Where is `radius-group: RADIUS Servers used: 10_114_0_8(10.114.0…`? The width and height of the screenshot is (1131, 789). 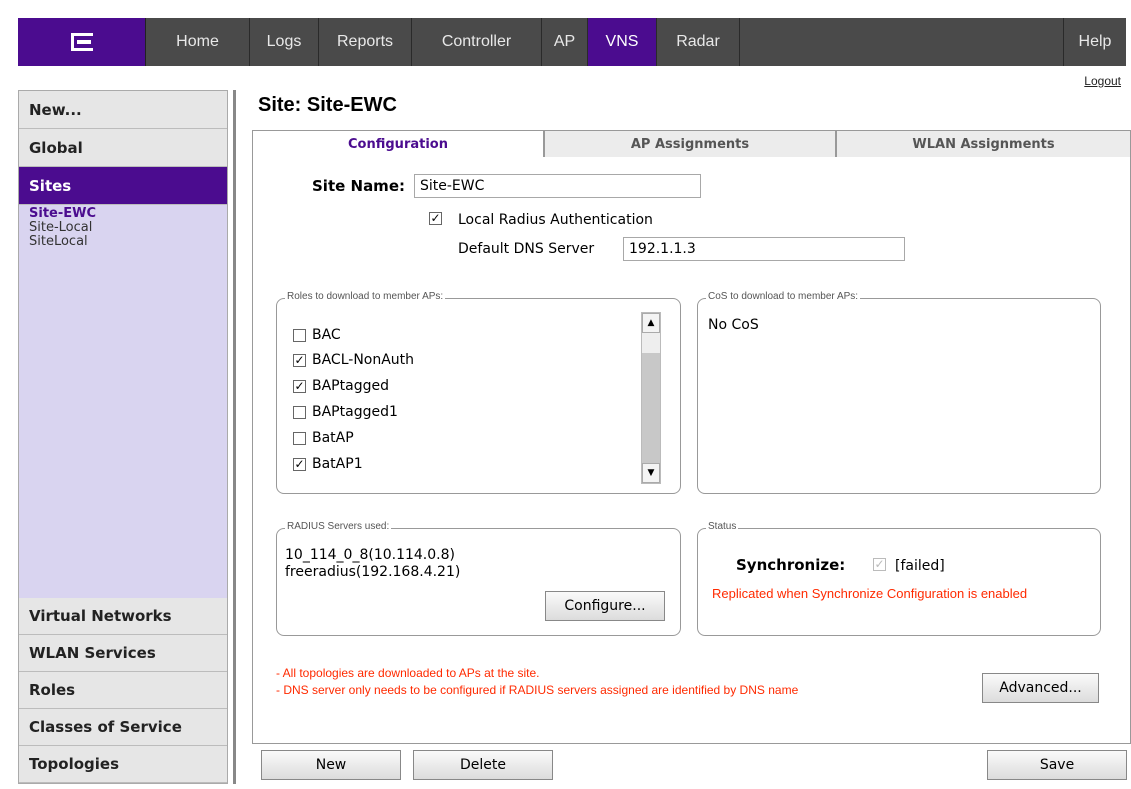
radius-group: RADIUS Servers used: 10_114_0_8(10.114.0… is located at coordinates (478, 578).